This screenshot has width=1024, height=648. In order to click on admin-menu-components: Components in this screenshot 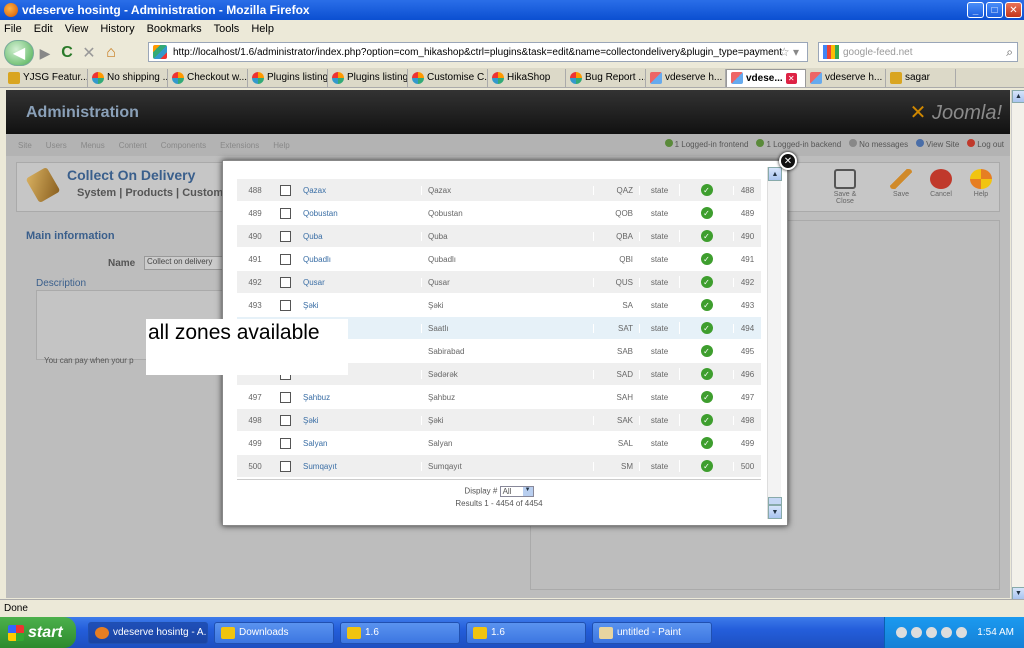, I will do `click(183, 145)`.